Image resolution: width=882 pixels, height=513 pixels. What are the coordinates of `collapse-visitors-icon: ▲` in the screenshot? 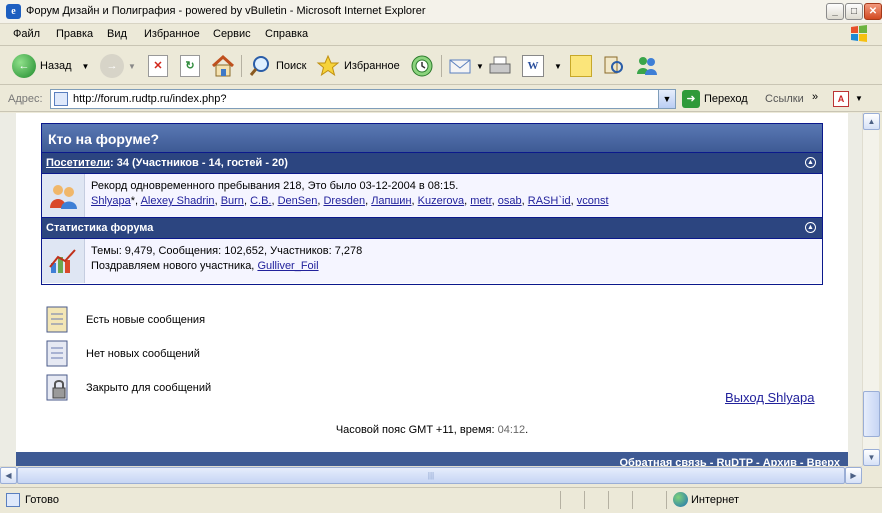 It's located at (810, 162).